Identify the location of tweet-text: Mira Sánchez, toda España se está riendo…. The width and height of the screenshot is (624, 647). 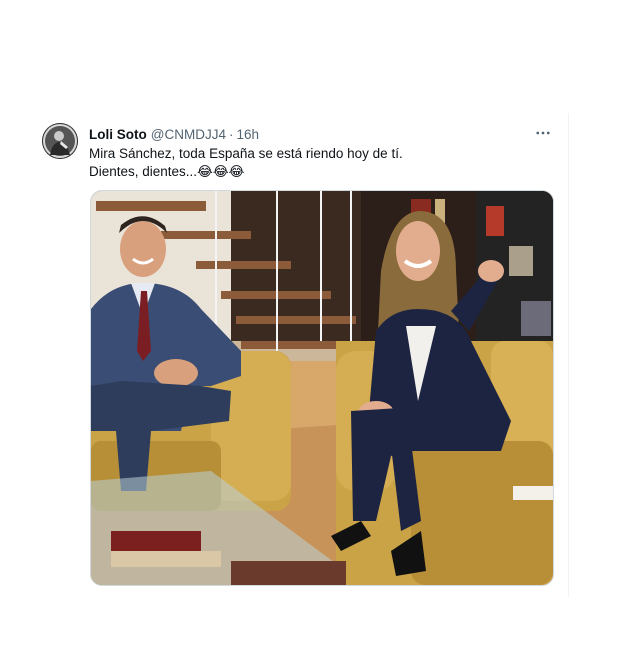
(319, 163).